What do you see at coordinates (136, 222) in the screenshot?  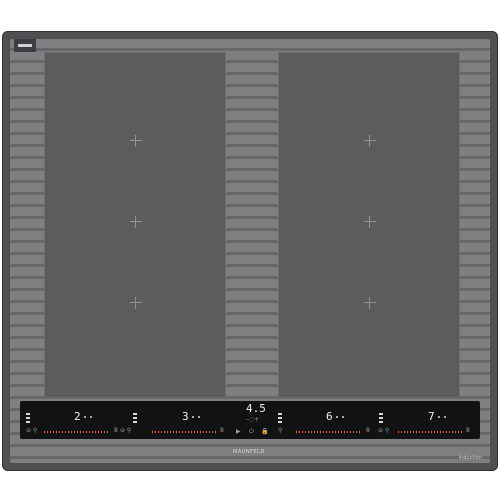 I see `left-zone-marker-middle` at bounding box center [136, 222].